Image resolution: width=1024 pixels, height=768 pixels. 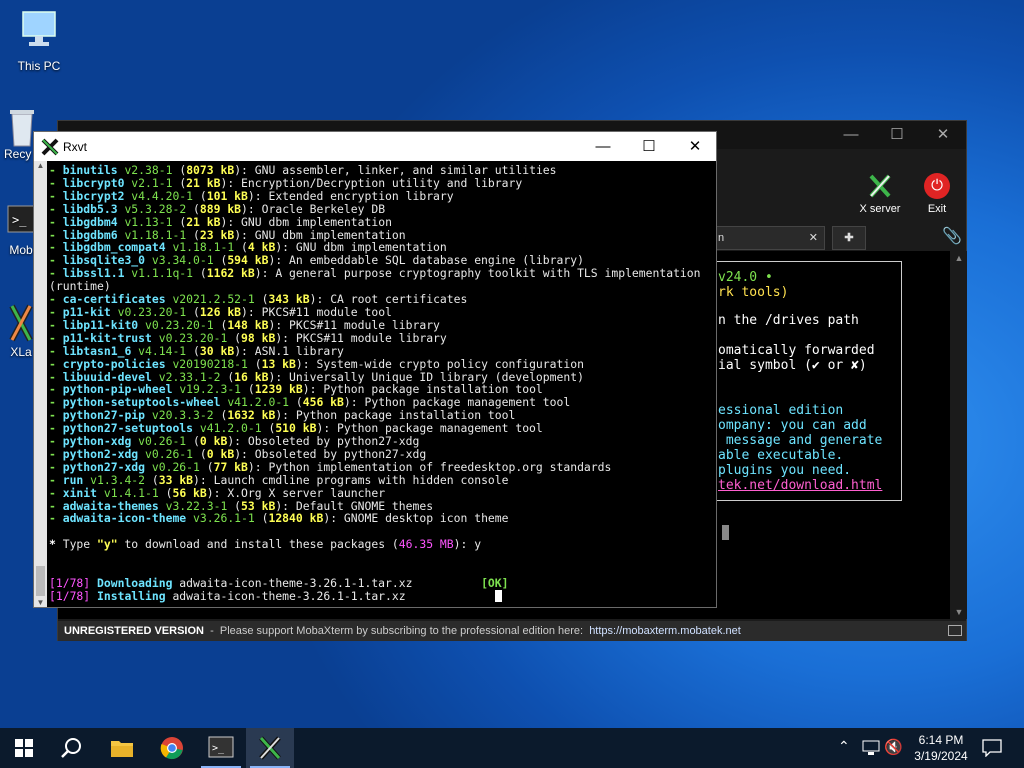 I want to click on mobaxterm-taskbar-button: >_, so click(x=221, y=748).